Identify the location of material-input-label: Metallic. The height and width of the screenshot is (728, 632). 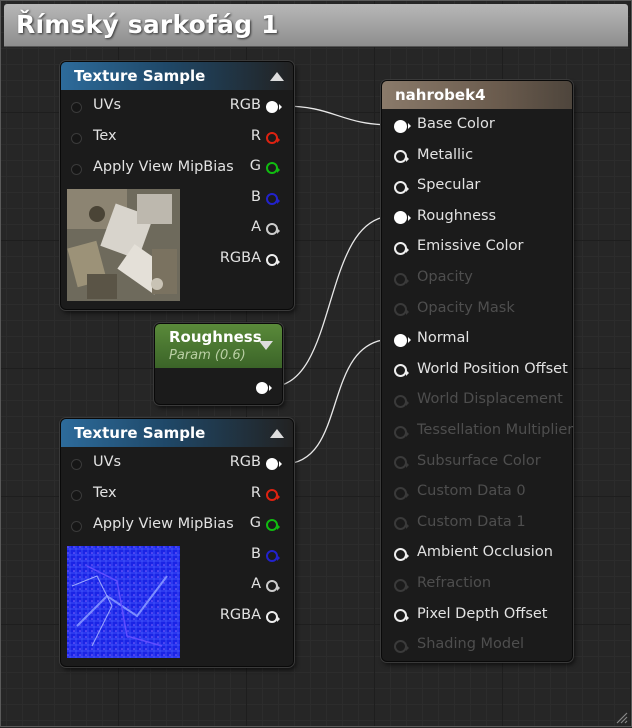
(445, 155).